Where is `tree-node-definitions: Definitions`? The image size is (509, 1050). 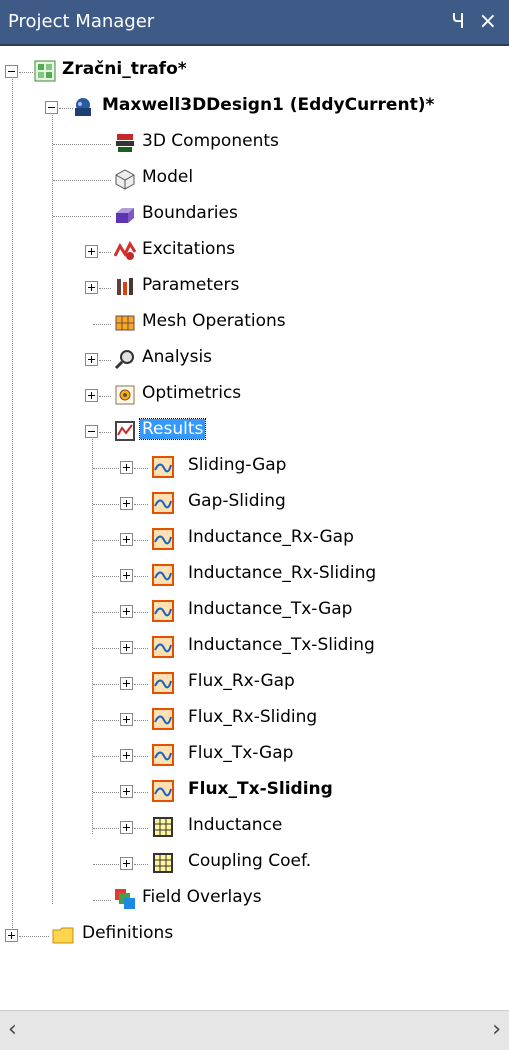
tree-node-definitions: Definitions is located at coordinates (254, 936).